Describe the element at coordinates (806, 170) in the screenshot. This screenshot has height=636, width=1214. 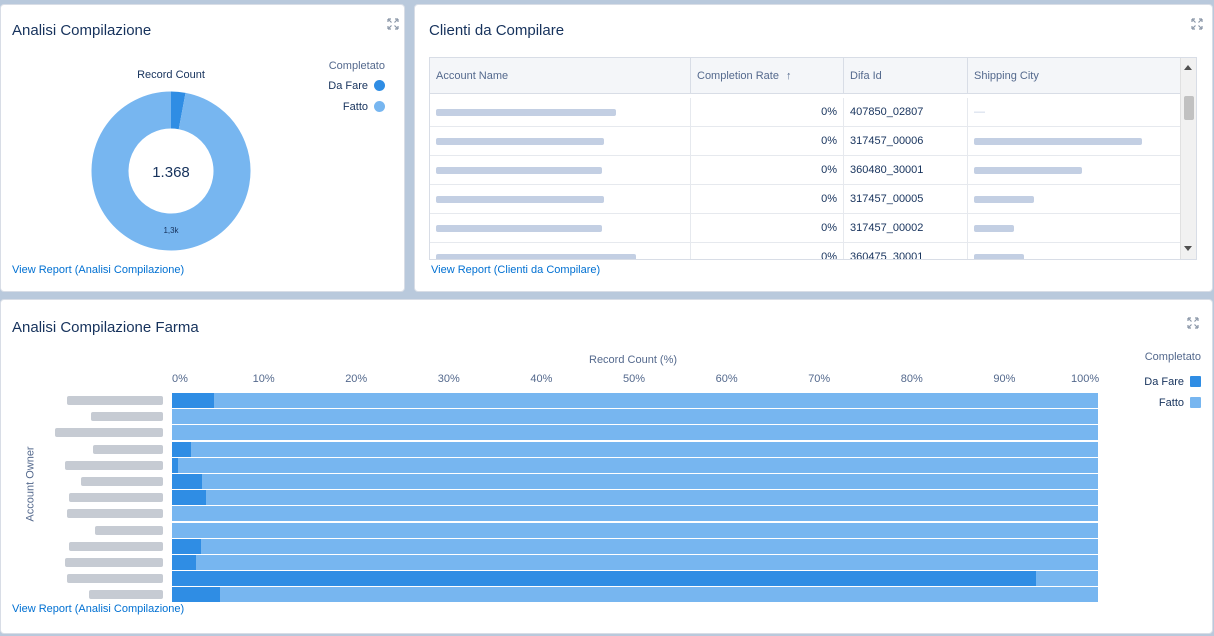
I see `table-row: 0% 360480_30001` at that location.